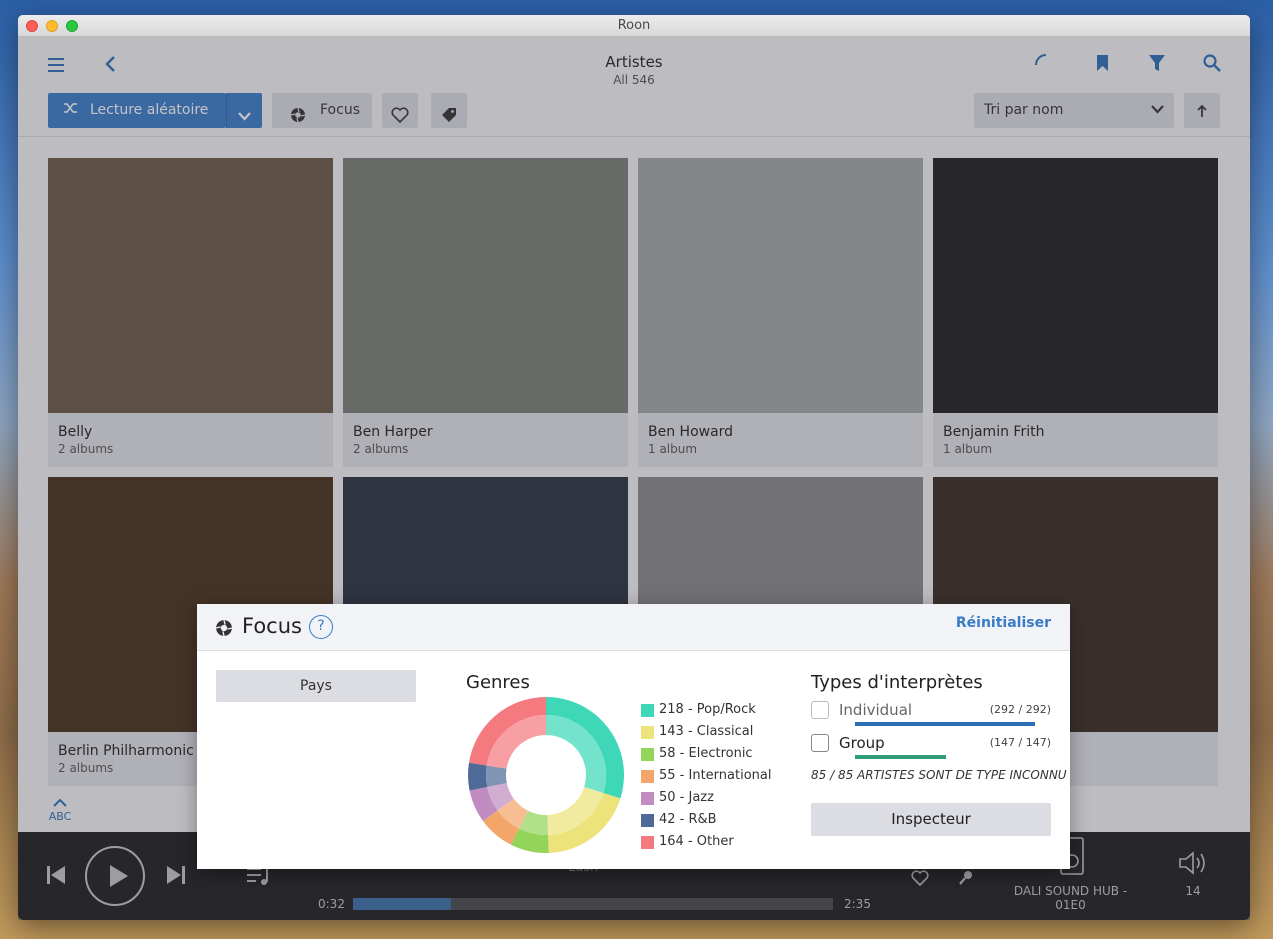 The image size is (1273, 939). What do you see at coordinates (820, 743) in the screenshot?
I see `group-checkbox` at bounding box center [820, 743].